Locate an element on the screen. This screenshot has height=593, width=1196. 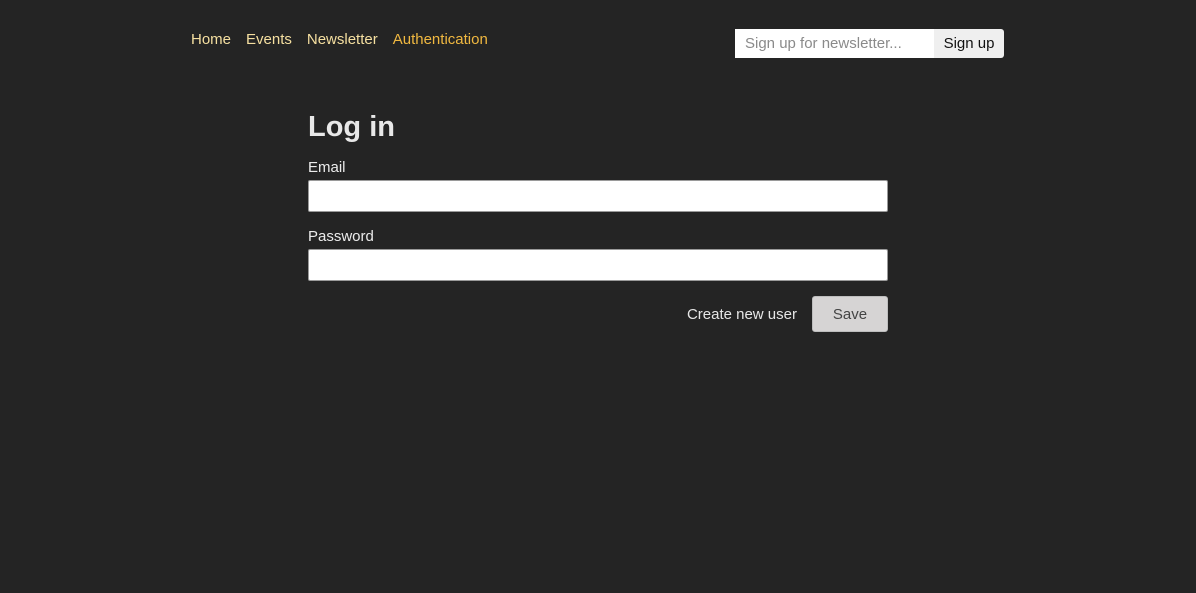
newsletter-signup-form: Sign up is located at coordinates (869, 43).